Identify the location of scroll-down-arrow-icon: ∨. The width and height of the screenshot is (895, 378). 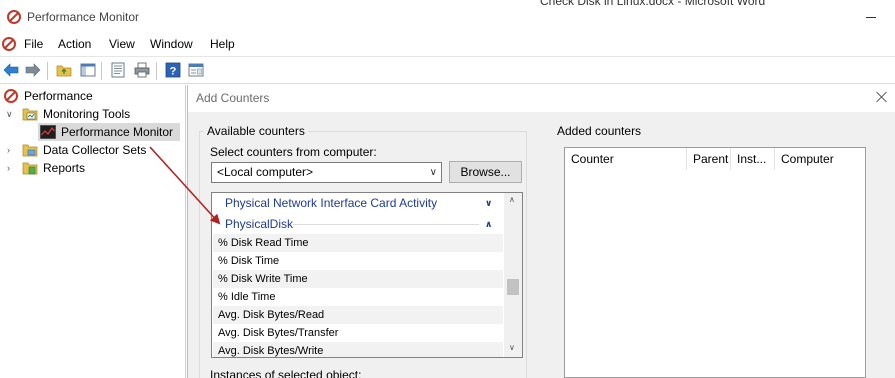
(512, 347).